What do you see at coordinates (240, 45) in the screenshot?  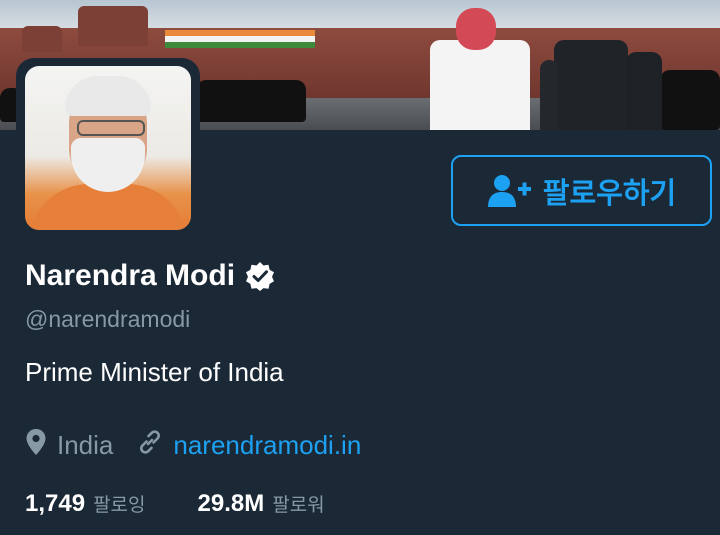 I see `banner-flag-band` at bounding box center [240, 45].